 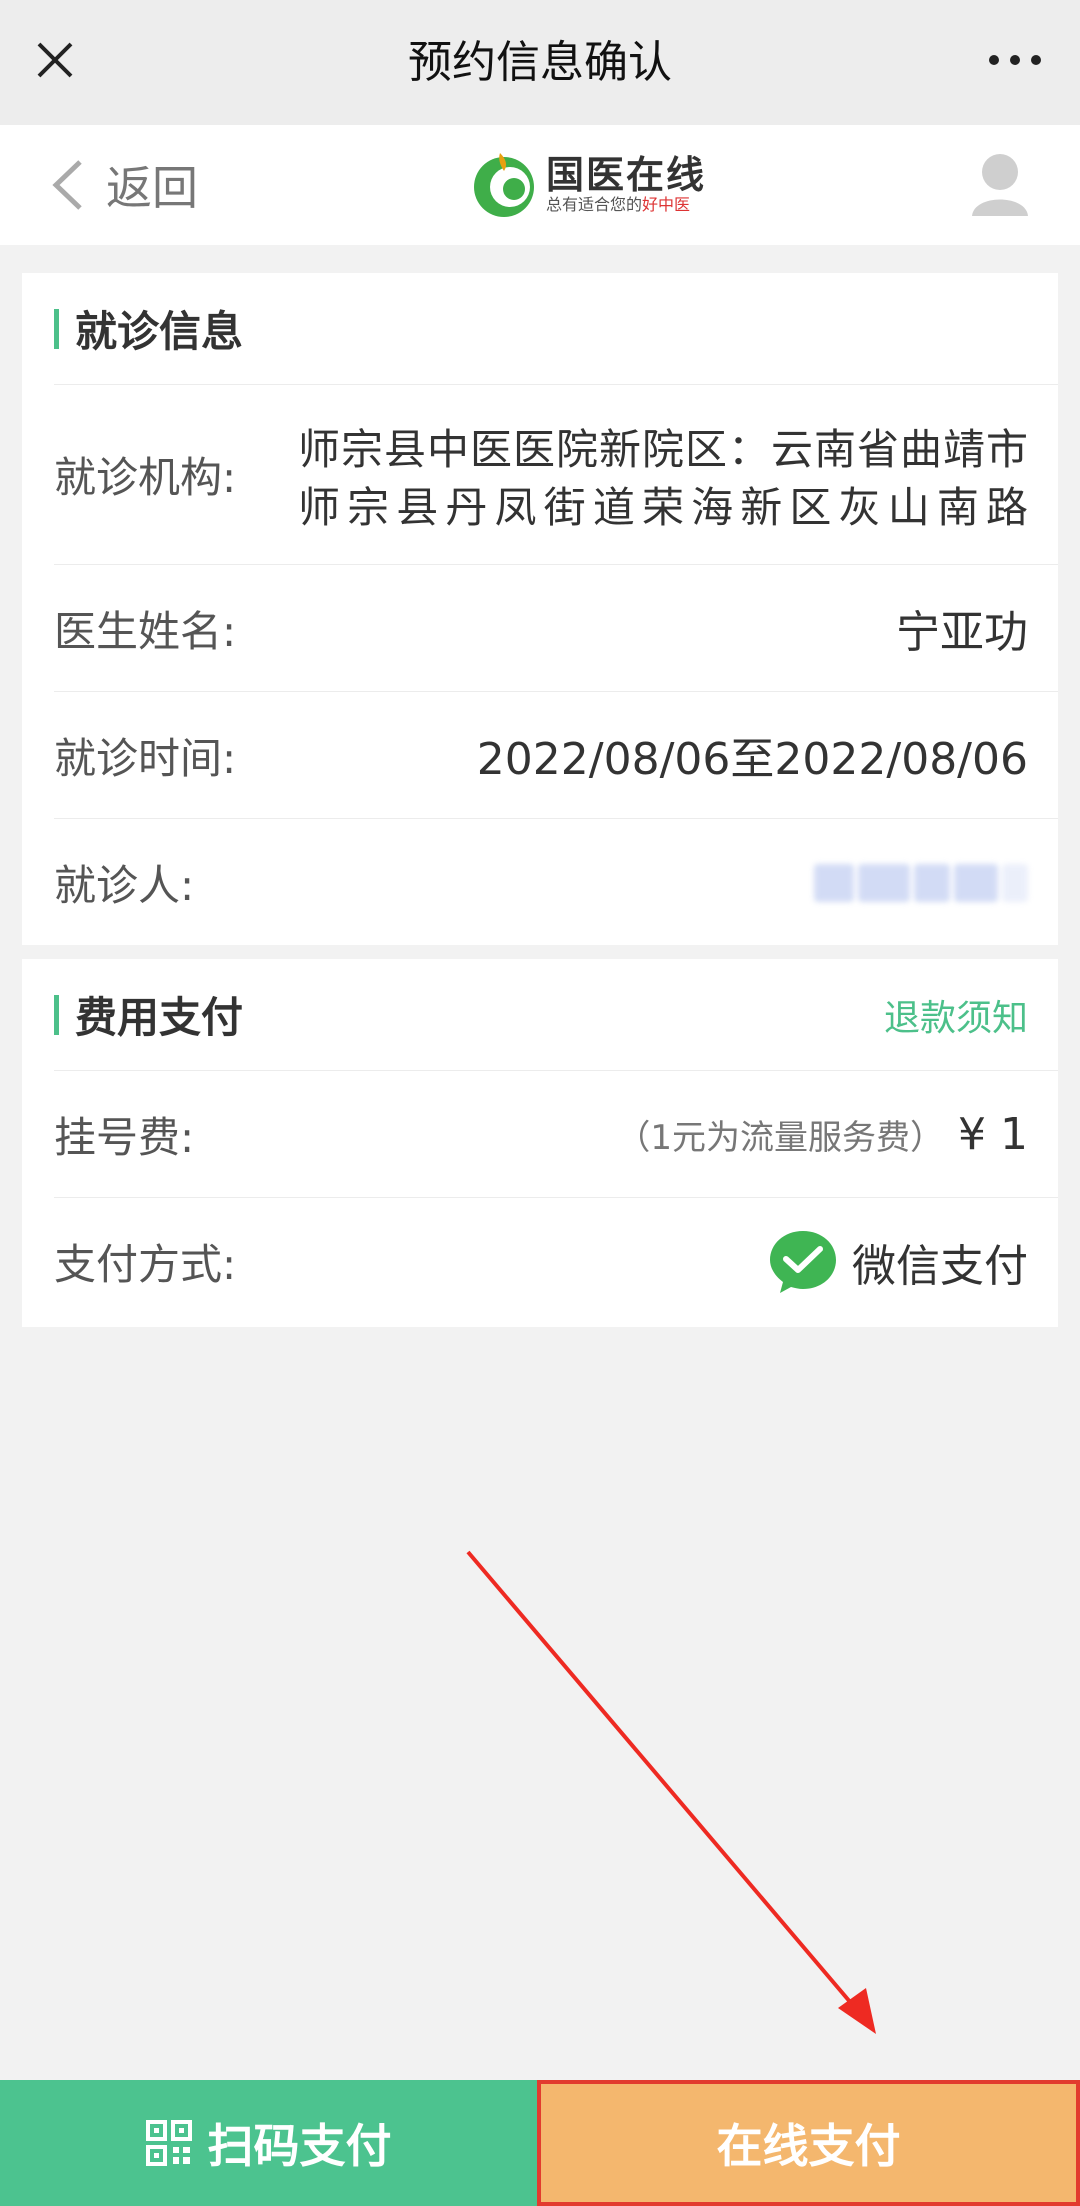 I want to click on logo-icon, so click(x=504, y=185).